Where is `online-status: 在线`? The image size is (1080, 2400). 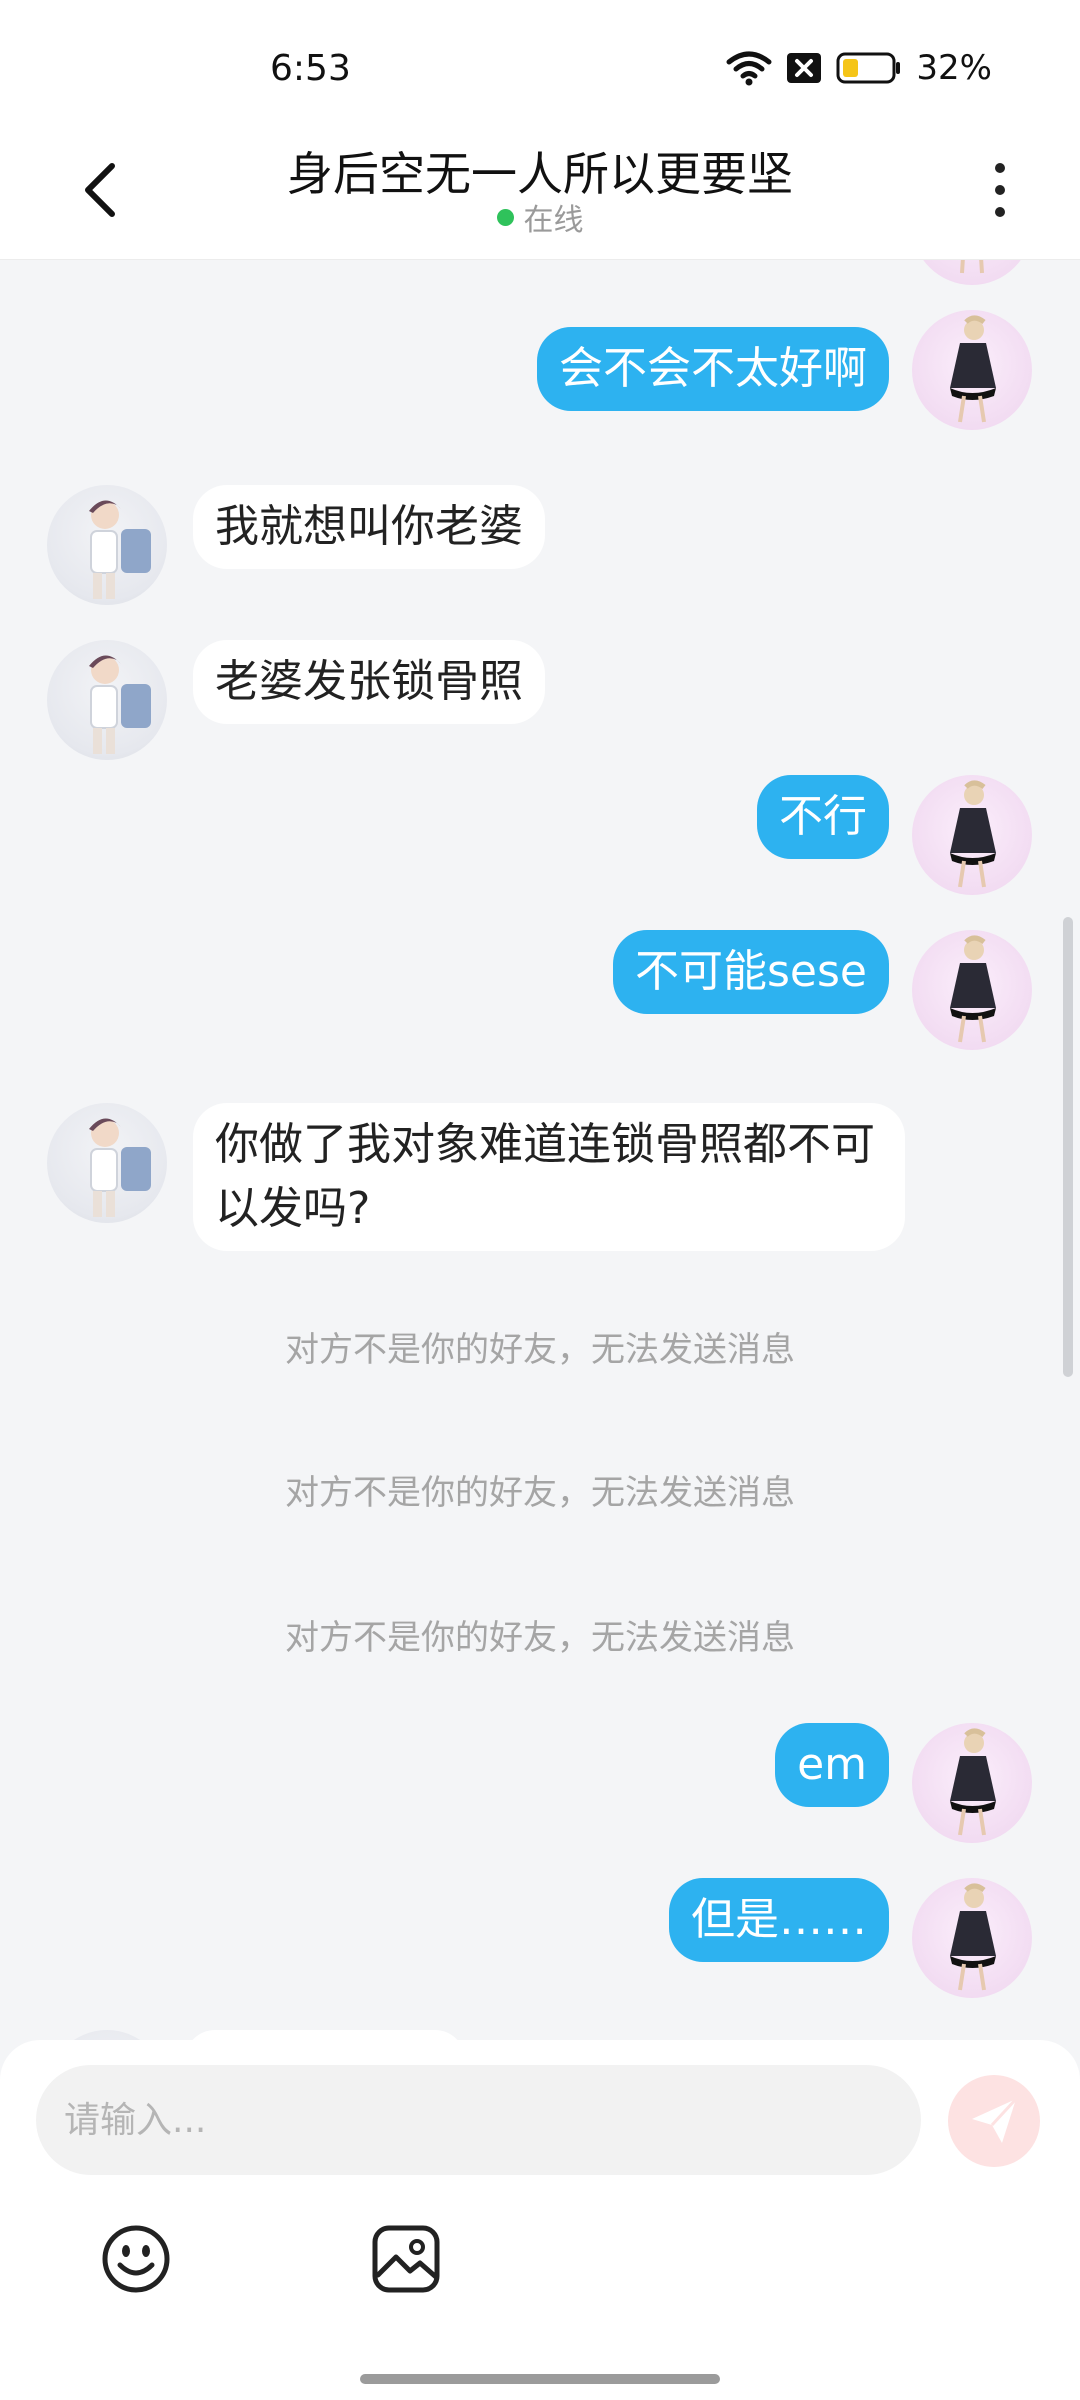 online-status: 在线 is located at coordinates (540, 217).